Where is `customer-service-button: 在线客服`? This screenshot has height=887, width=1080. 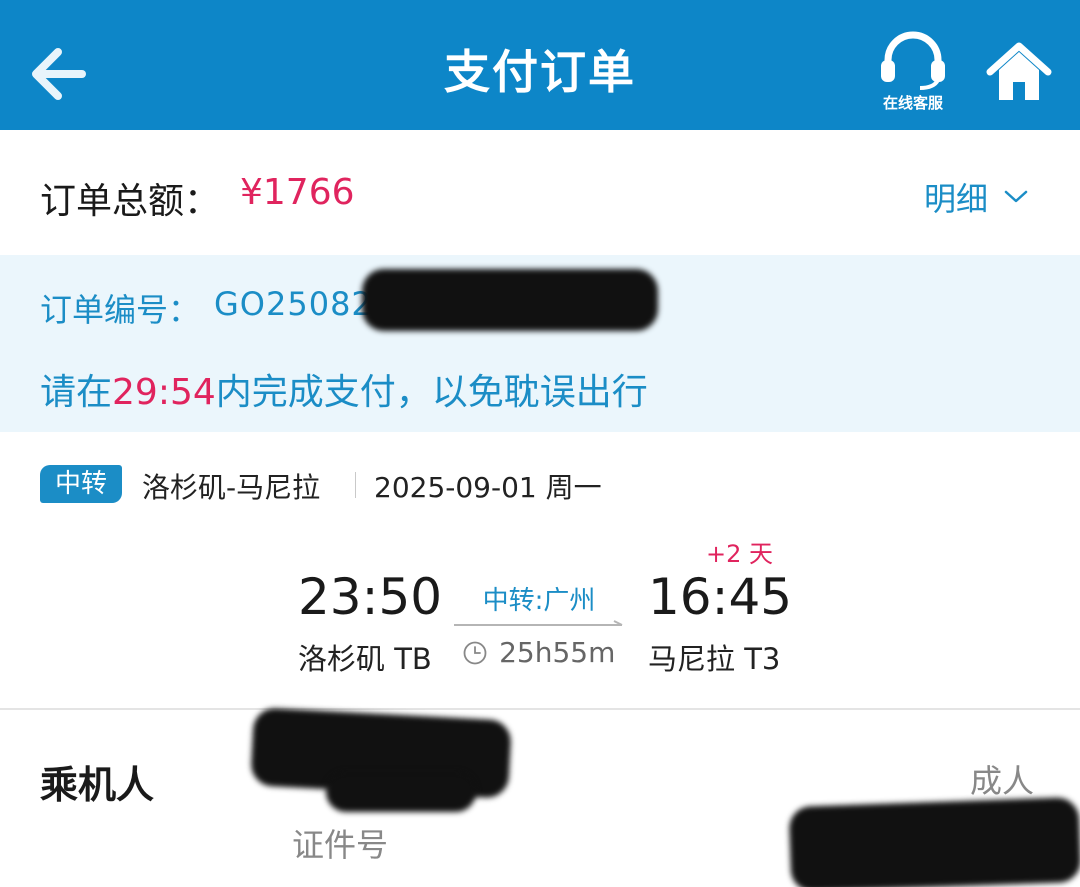
customer-service-button: 在线客服 is located at coordinates (913, 75).